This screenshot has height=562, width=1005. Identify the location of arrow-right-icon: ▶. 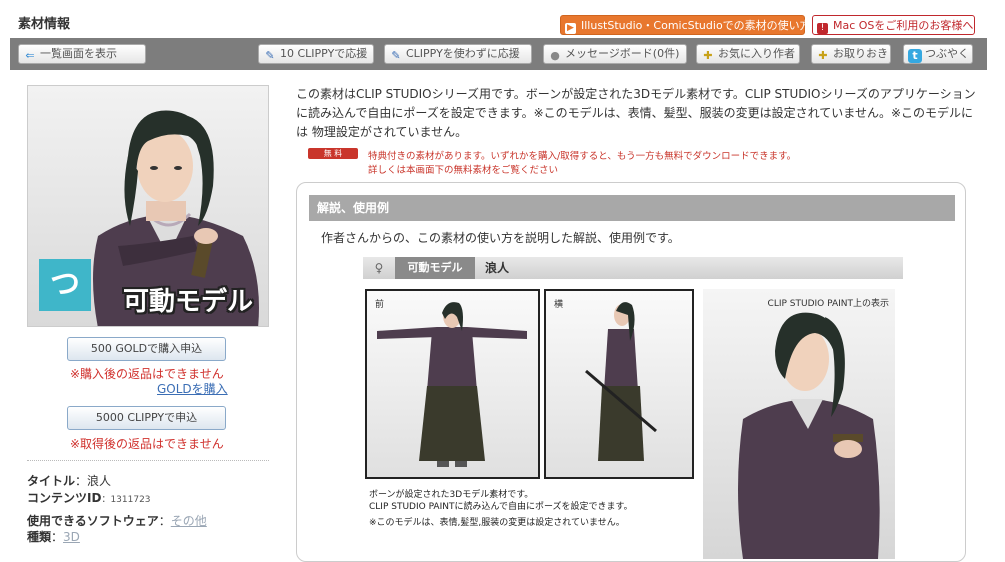
(570, 28).